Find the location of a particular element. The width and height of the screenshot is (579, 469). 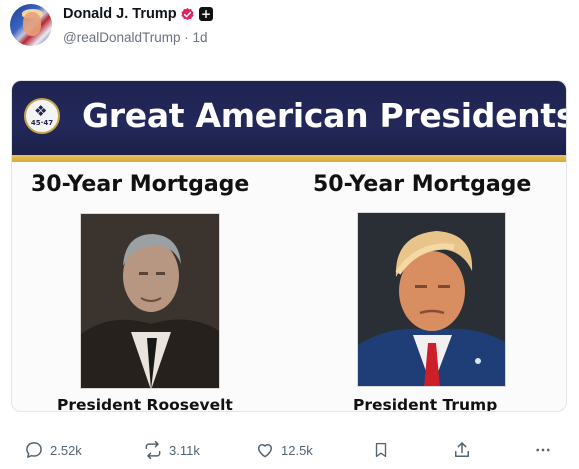

avatar is located at coordinates (31, 25).